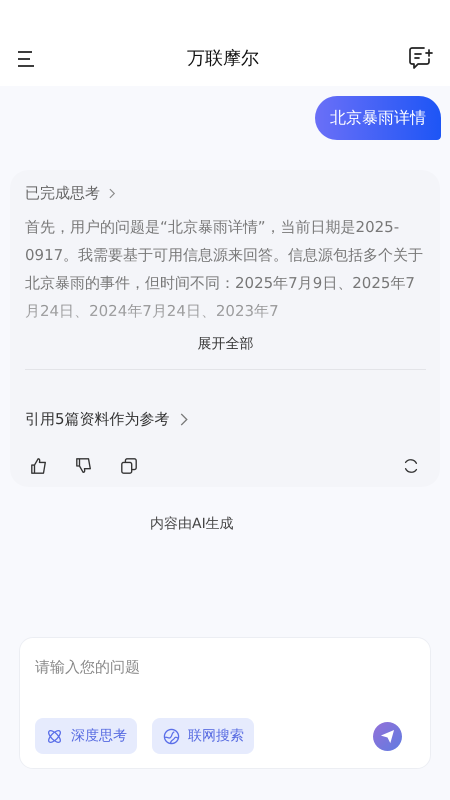  I want to click on paper-plane-icon, so click(387, 736).